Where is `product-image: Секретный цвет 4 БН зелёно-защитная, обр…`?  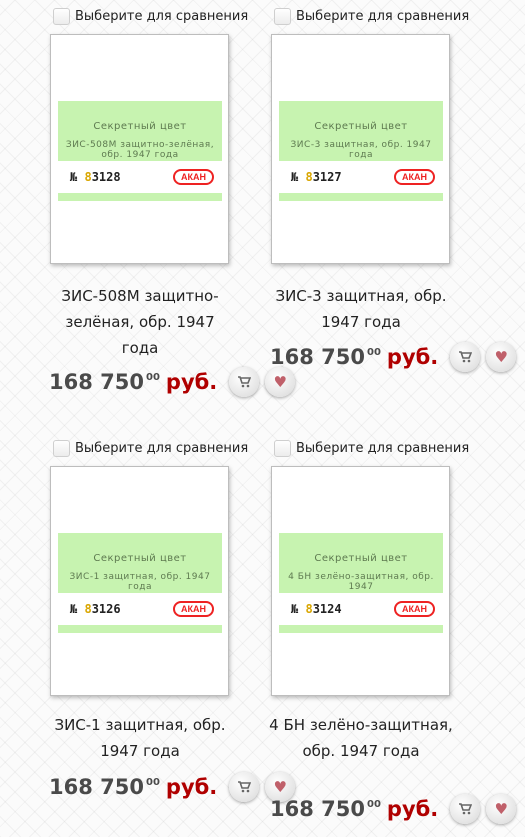
product-image: Секретный цвет 4 БН зелёно-защитная, обр… is located at coordinates (360, 581).